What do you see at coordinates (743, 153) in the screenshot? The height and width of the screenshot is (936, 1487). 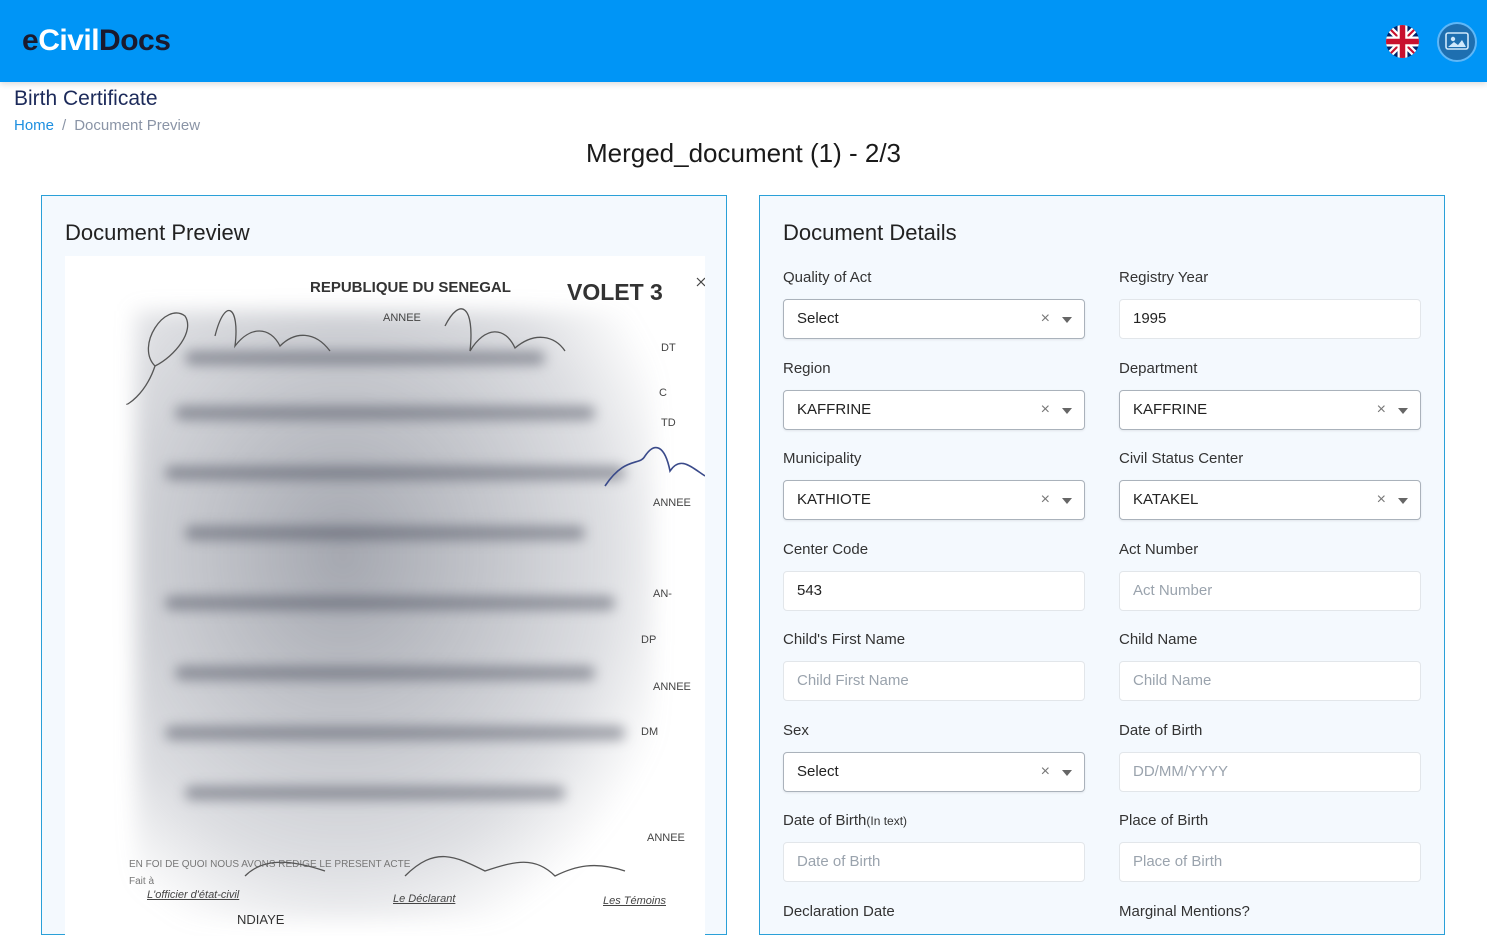 I see `document-title: Merged_document (1) - 2/3` at bounding box center [743, 153].